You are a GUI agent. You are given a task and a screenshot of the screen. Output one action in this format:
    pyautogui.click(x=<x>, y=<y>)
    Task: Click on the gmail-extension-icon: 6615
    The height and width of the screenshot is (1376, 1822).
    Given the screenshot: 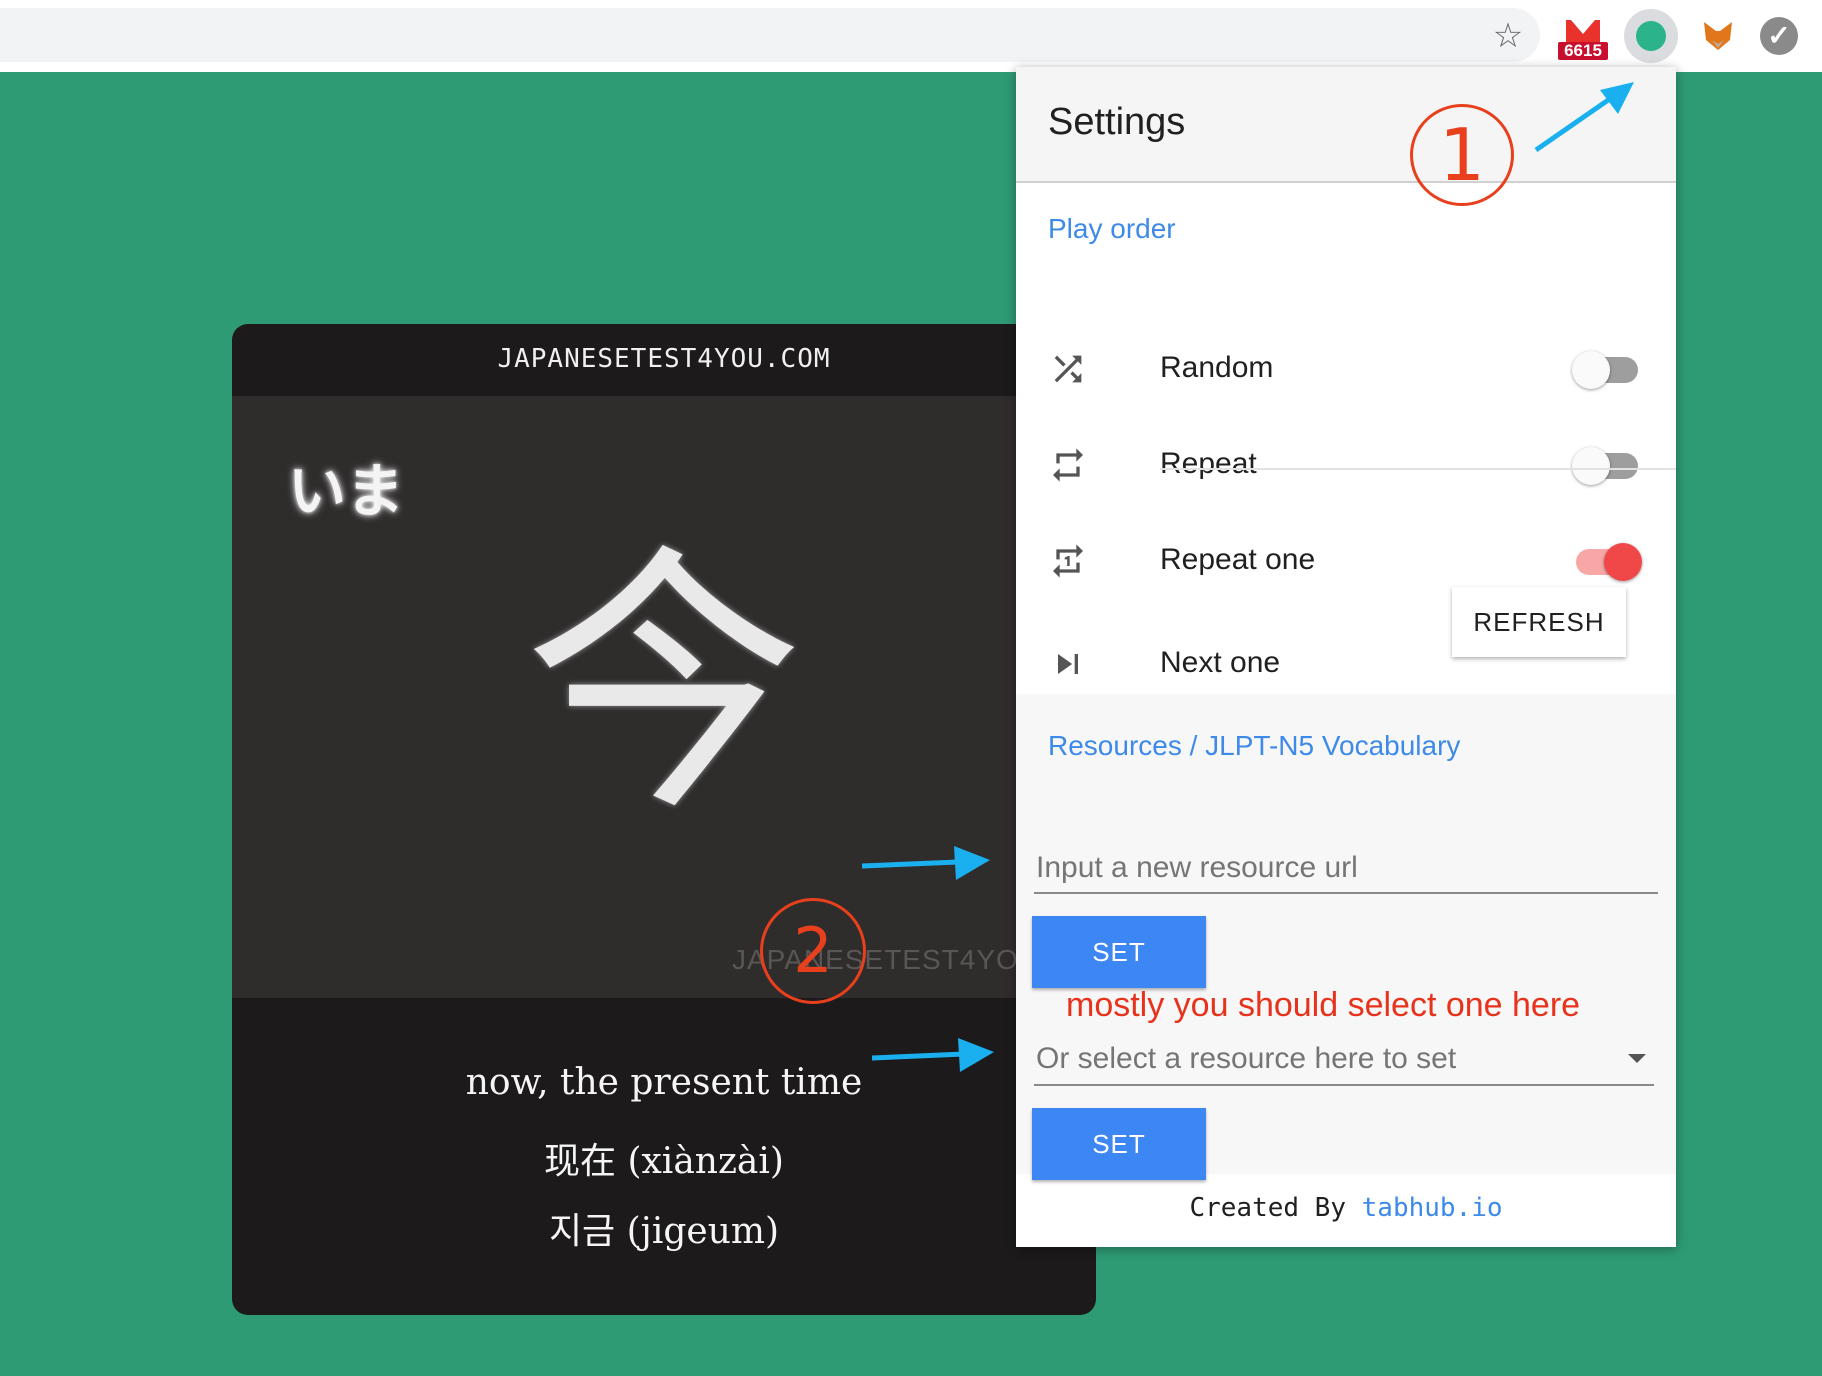 What is the action you would take?
    pyautogui.click(x=1583, y=39)
    